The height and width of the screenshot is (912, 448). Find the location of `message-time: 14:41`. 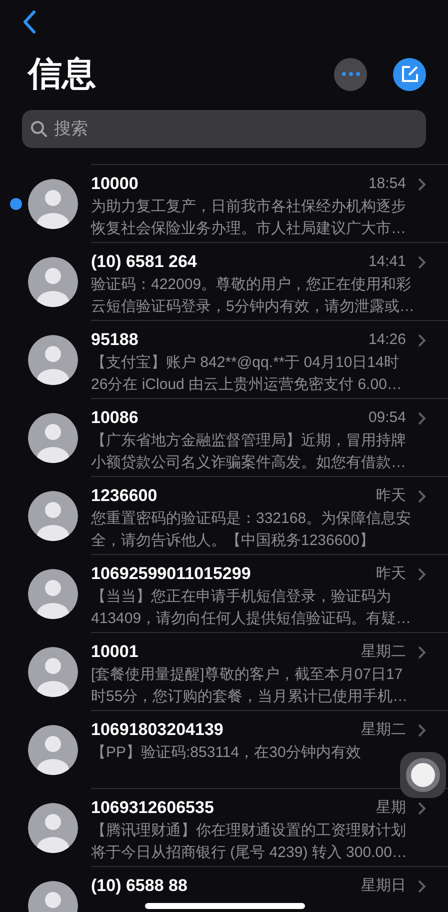

message-time: 14:41 is located at coordinates (387, 262).